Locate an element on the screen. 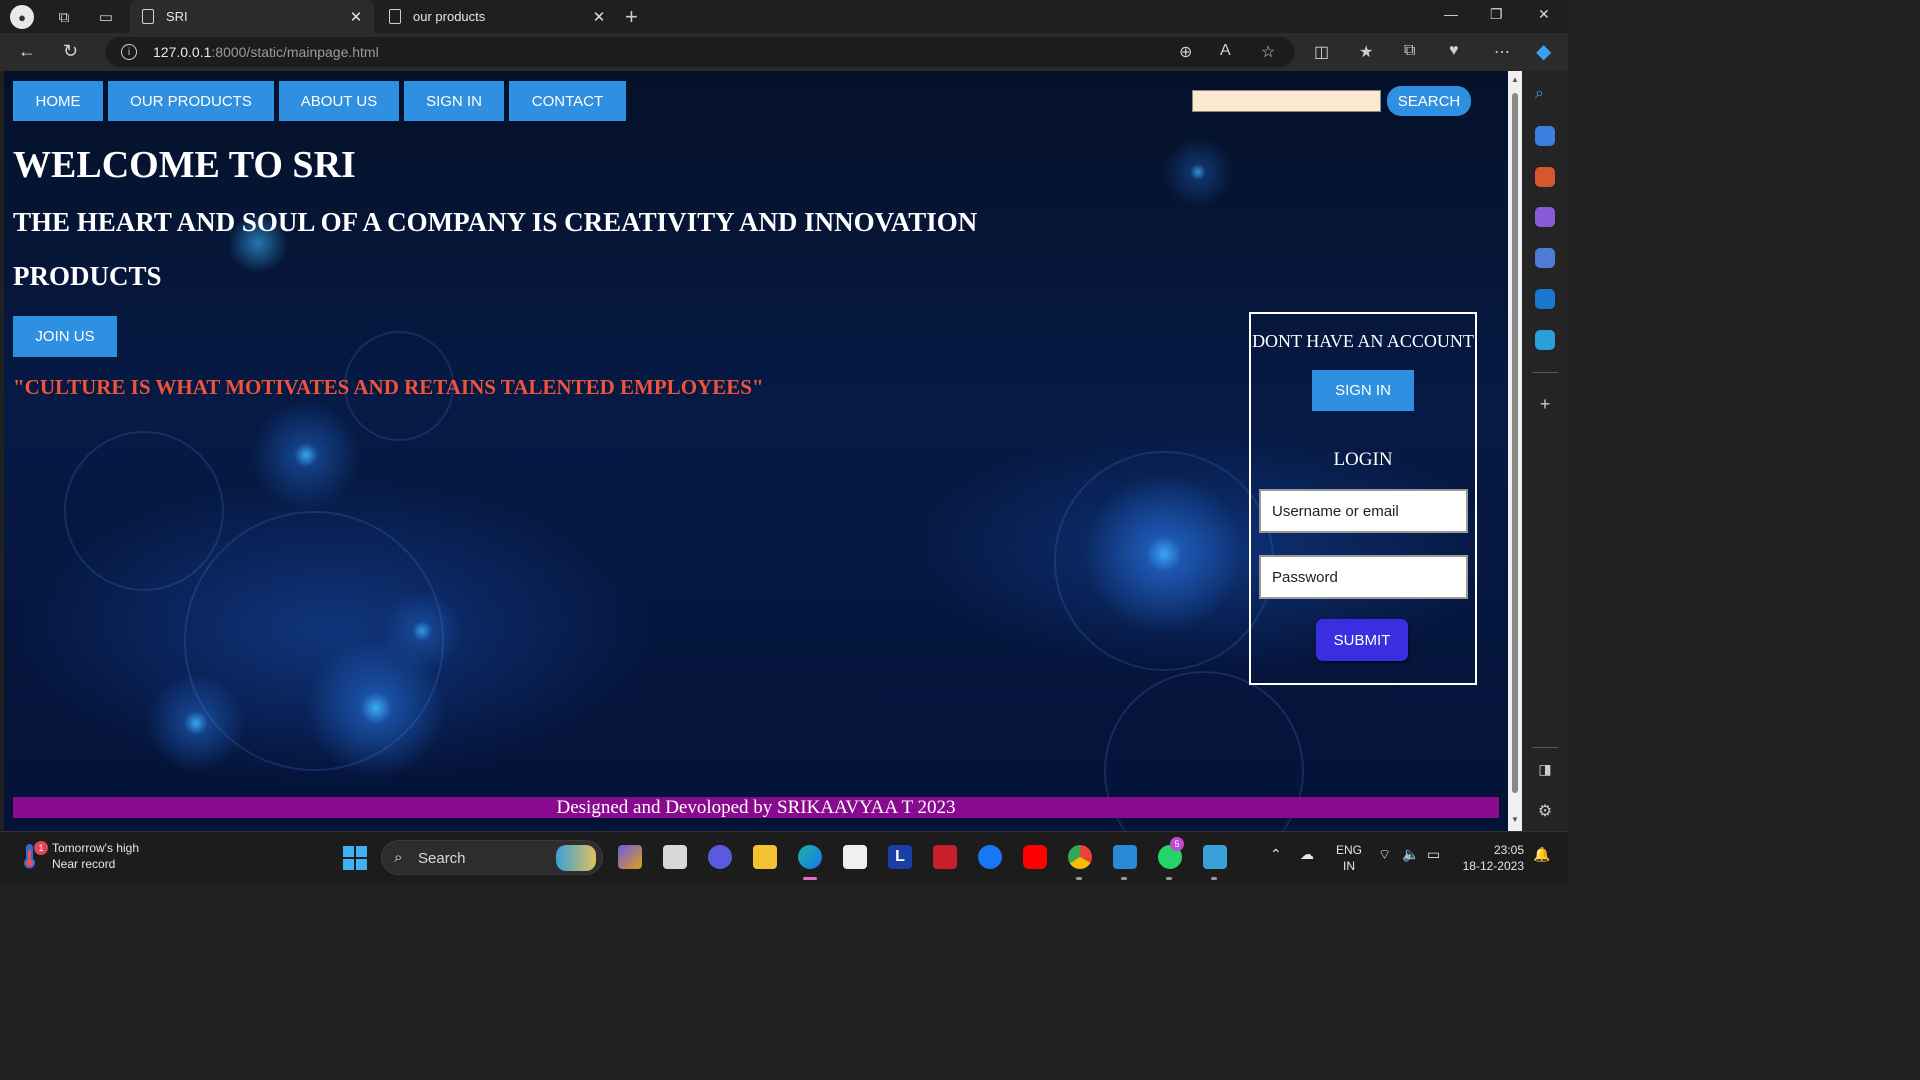  join-us-button: JOIN US is located at coordinates (65, 336).